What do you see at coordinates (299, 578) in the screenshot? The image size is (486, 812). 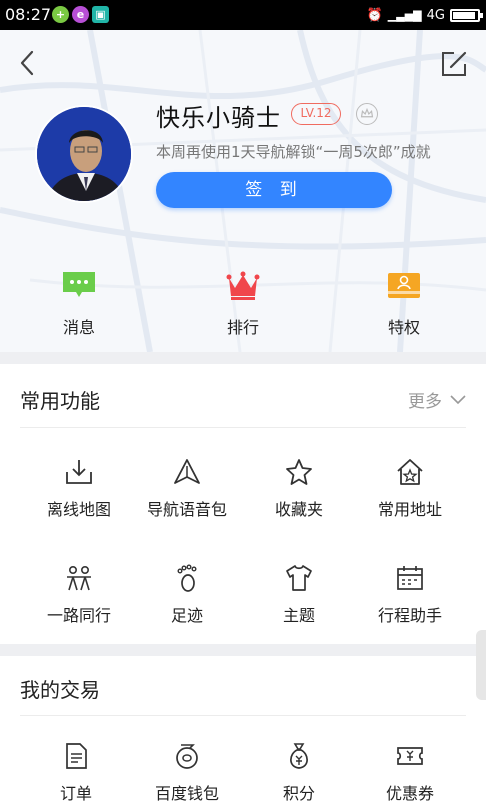 I see `tshirt-icon` at bounding box center [299, 578].